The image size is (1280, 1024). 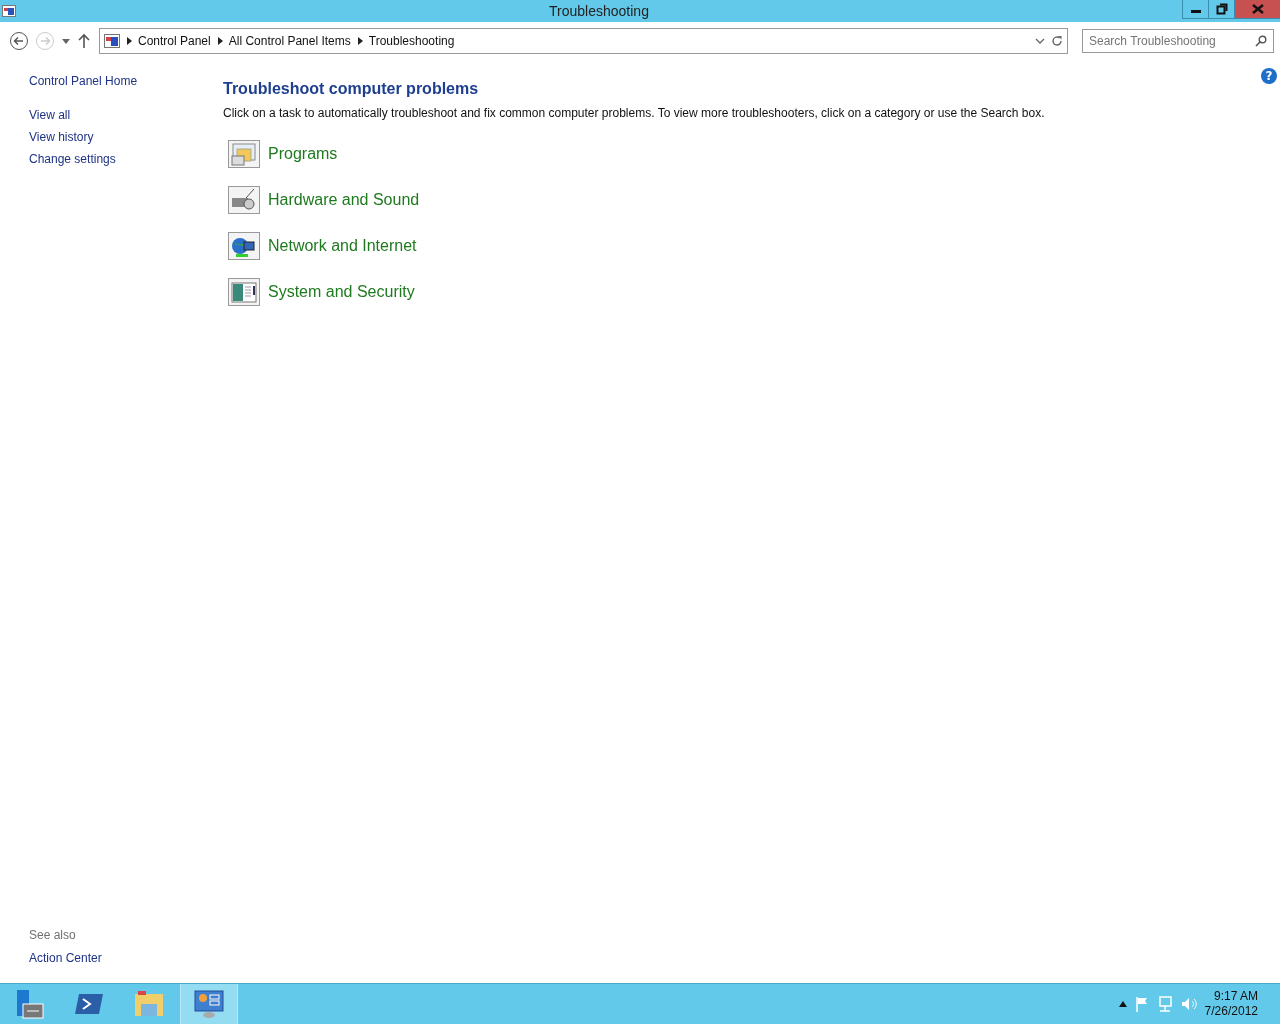 I want to click on back-button, so click(x=19, y=41).